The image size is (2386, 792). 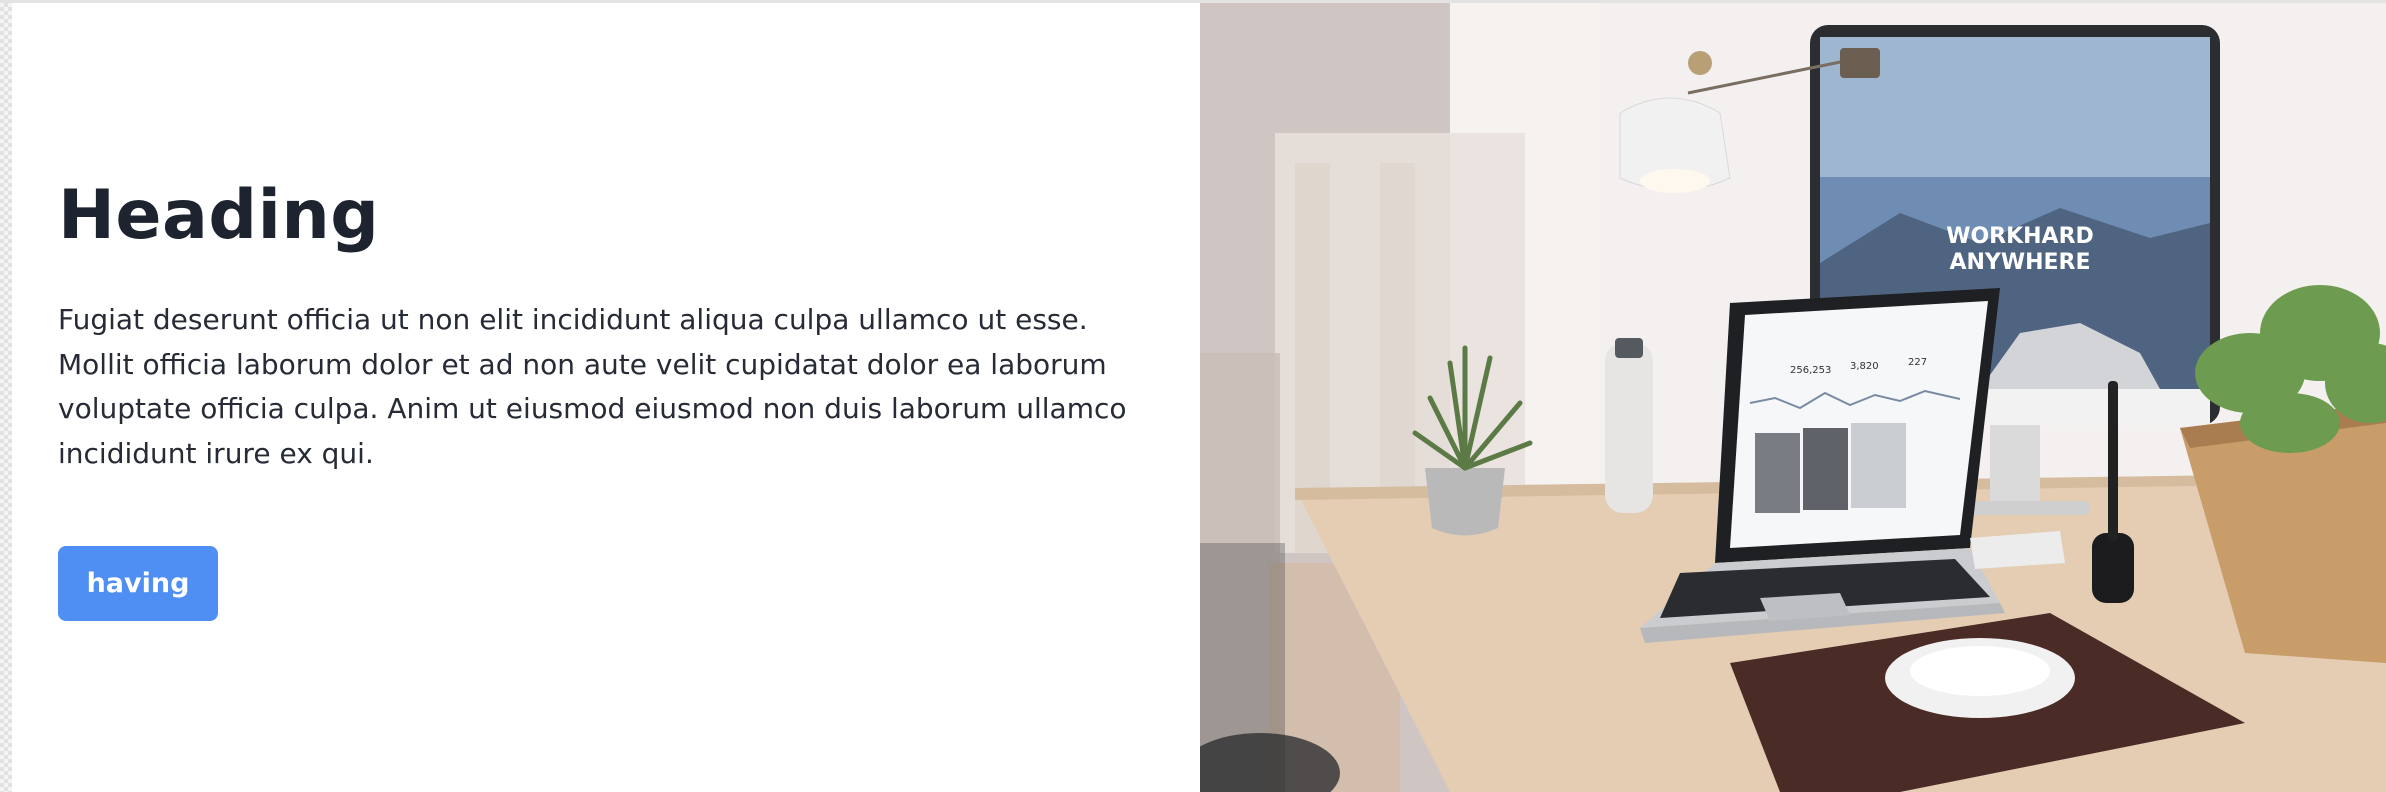 What do you see at coordinates (6, 397) in the screenshot?
I see `transparency-strip` at bounding box center [6, 397].